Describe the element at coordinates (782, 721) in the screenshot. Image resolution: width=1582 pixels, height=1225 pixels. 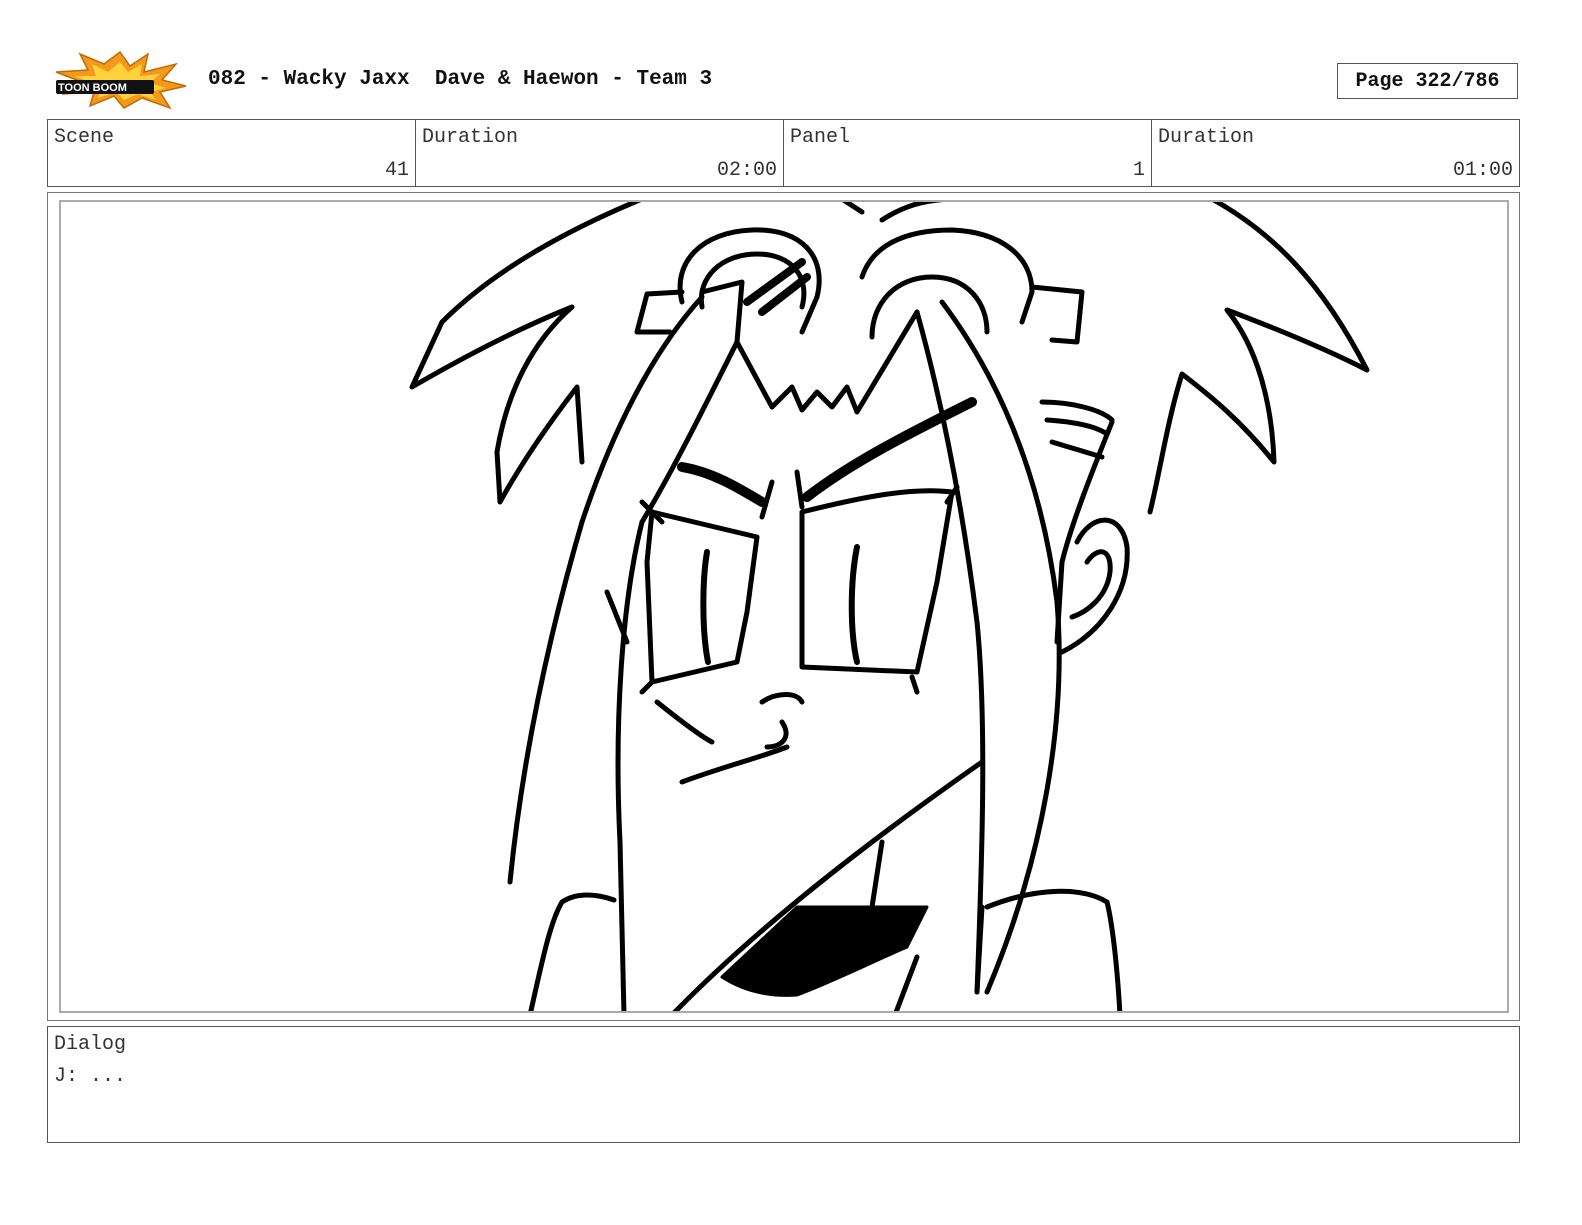
I see `nose` at that location.